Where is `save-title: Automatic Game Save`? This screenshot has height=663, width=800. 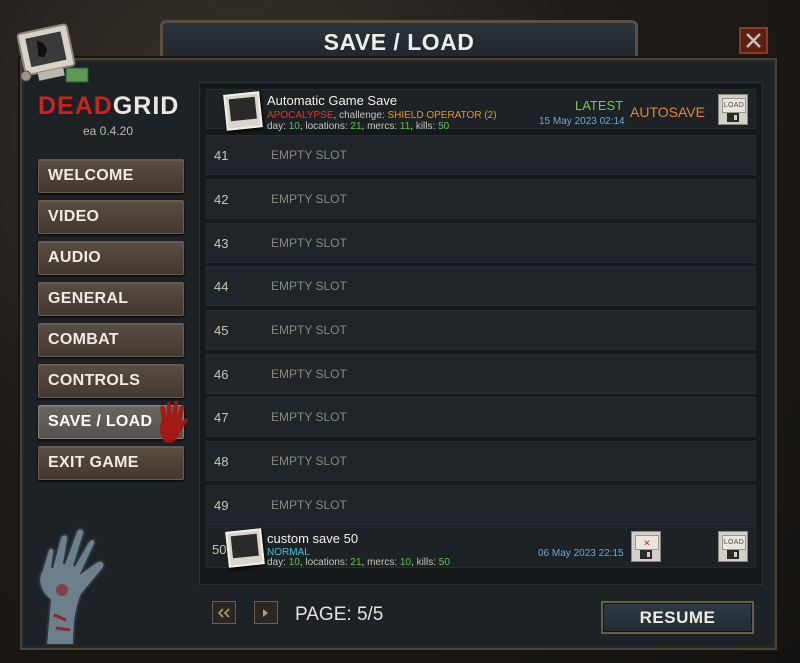
save-title: Automatic Game Save is located at coordinates (332, 100).